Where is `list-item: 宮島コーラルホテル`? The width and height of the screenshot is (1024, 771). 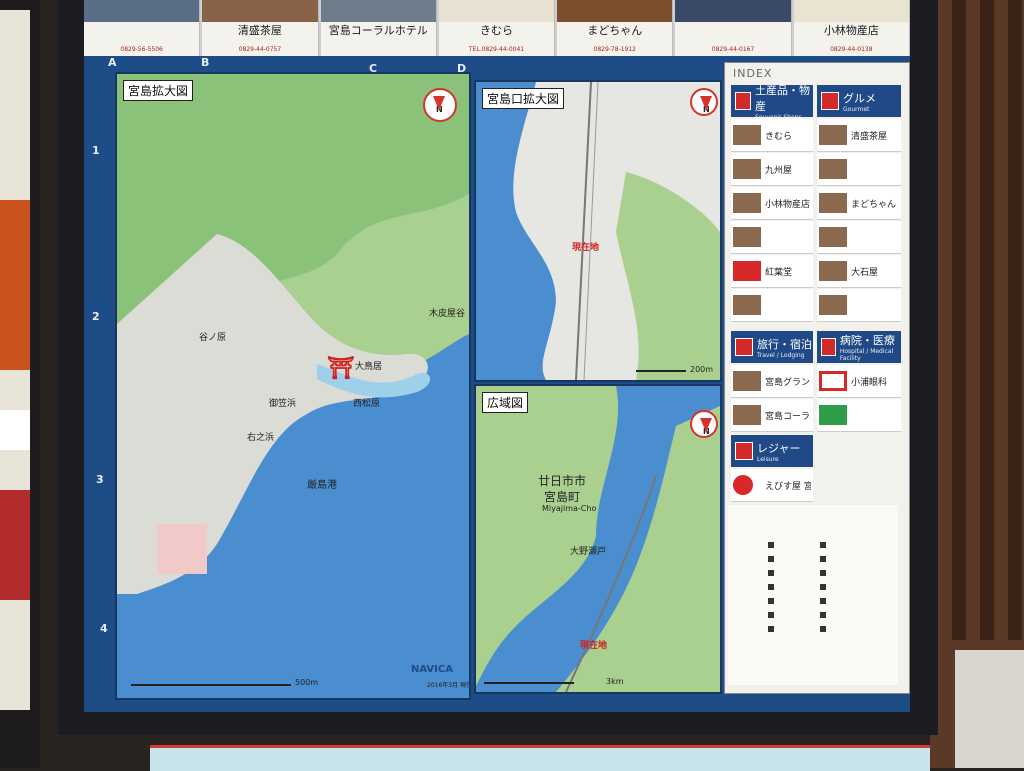
list-item: 宮島コーラルホテル is located at coordinates (772, 415).